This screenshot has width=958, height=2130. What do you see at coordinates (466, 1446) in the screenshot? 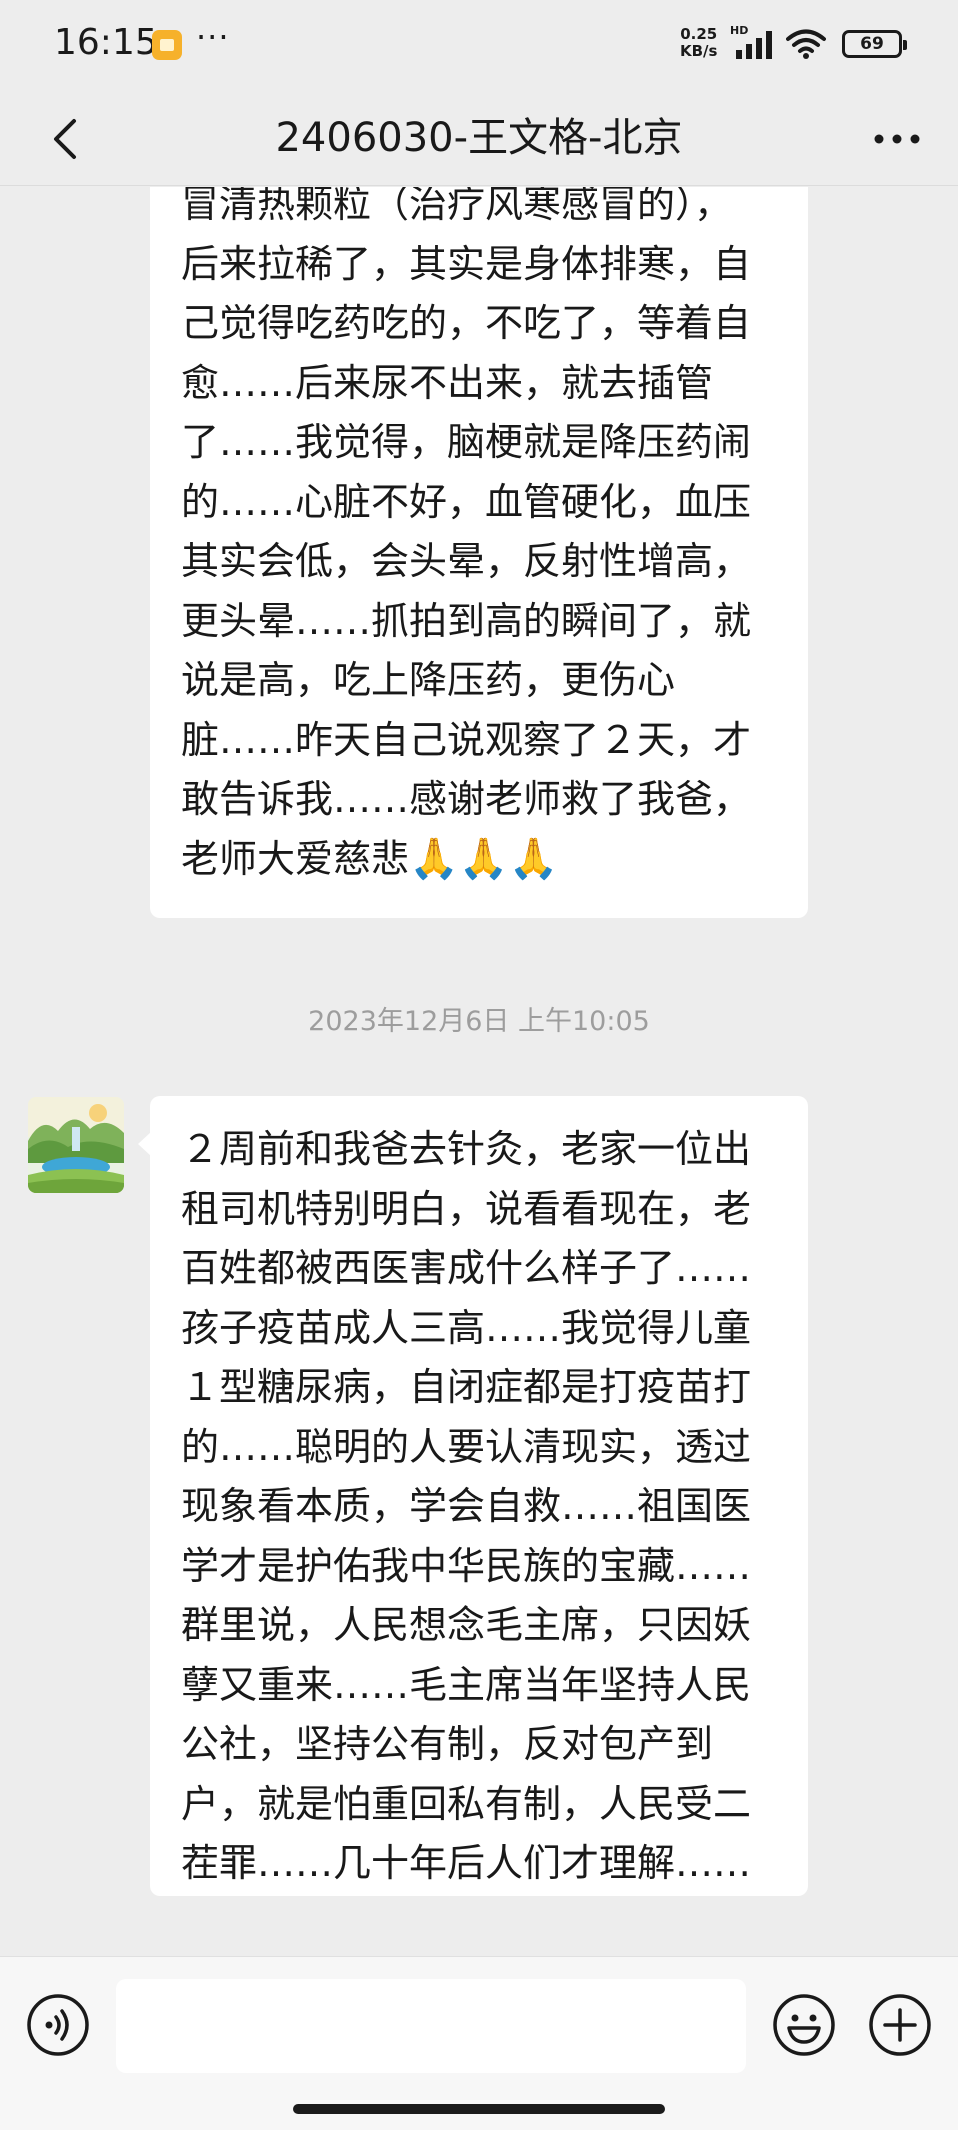
I see `message-line: 的……聪明的人要认清现实，透过` at bounding box center [466, 1446].